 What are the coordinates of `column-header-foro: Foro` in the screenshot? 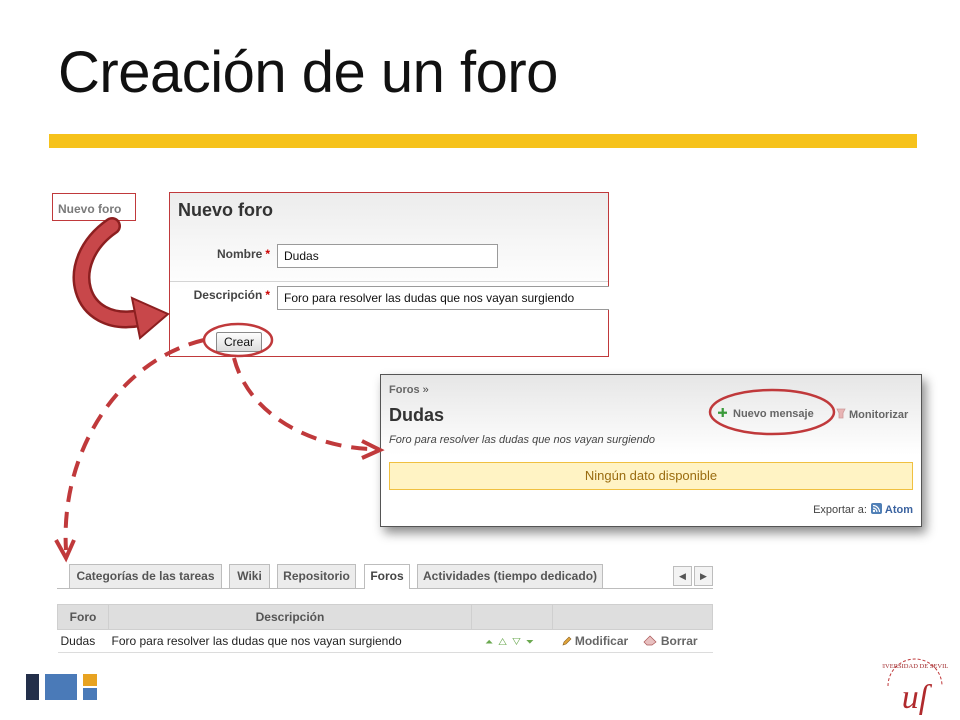 It's located at (83, 617).